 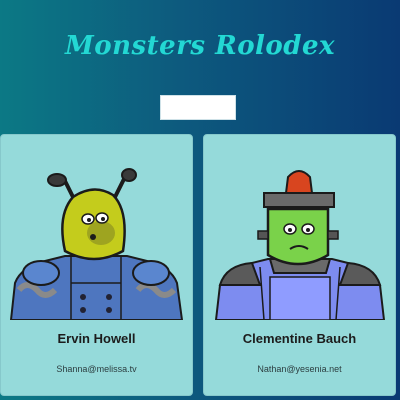 I want to click on monster-email: Nathan@yesenia.net, so click(x=299, y=369).